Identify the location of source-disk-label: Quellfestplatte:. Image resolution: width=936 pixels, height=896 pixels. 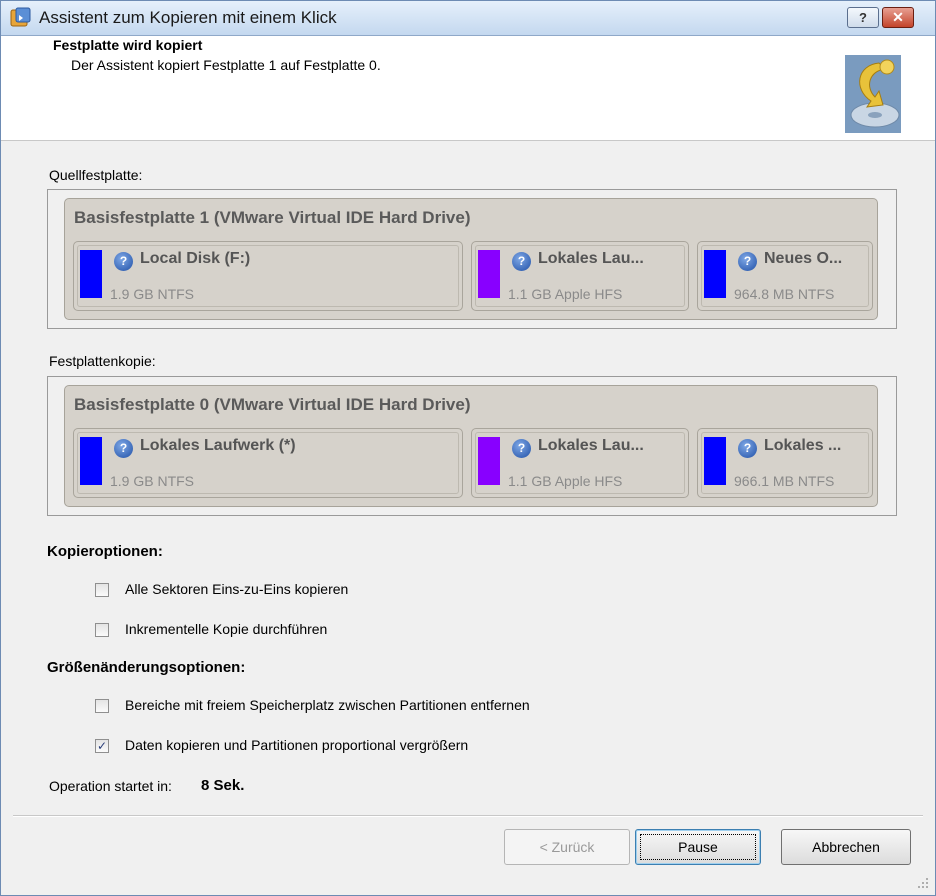
(96, 175).